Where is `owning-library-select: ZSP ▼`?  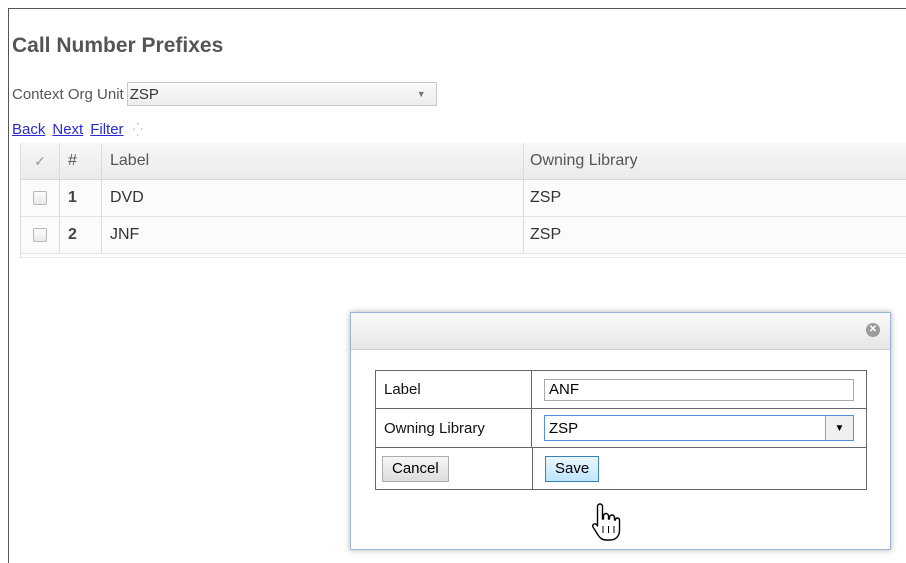 owning-library-select: ZSP ▼ is located at coordinates (699, 428).